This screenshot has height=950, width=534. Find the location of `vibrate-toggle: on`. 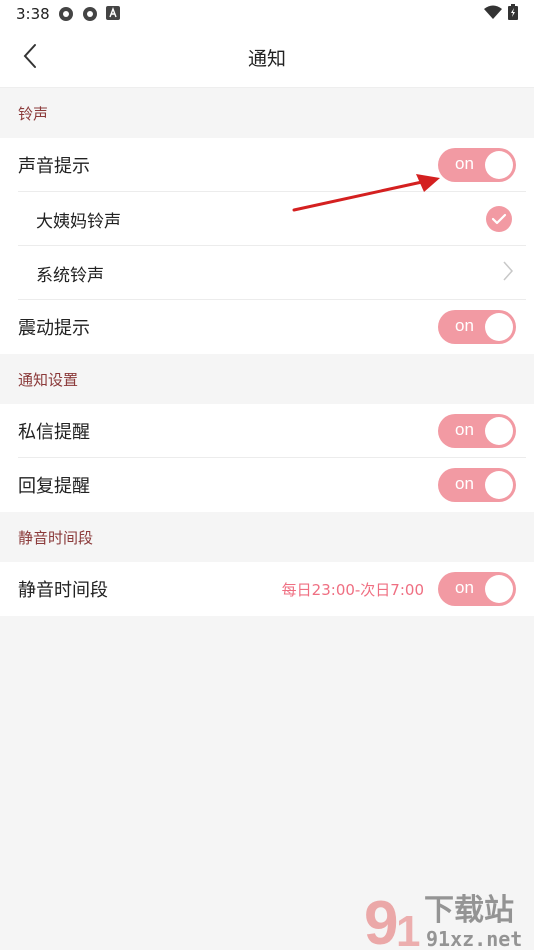

vibrate-toggle: on is located at coordinates (477, 327).